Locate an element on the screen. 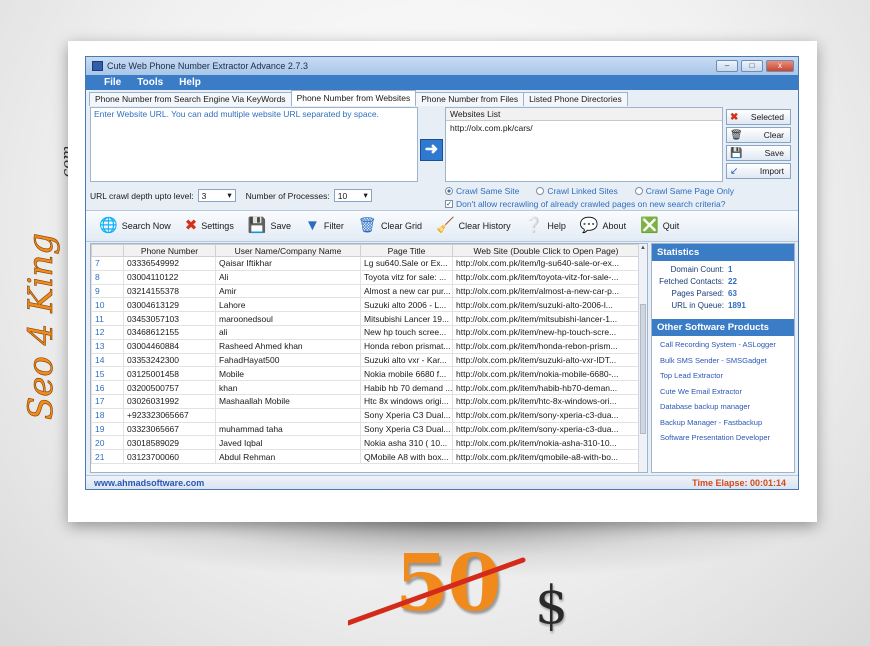  row-index: 19 is located at coordinates (107, 429).